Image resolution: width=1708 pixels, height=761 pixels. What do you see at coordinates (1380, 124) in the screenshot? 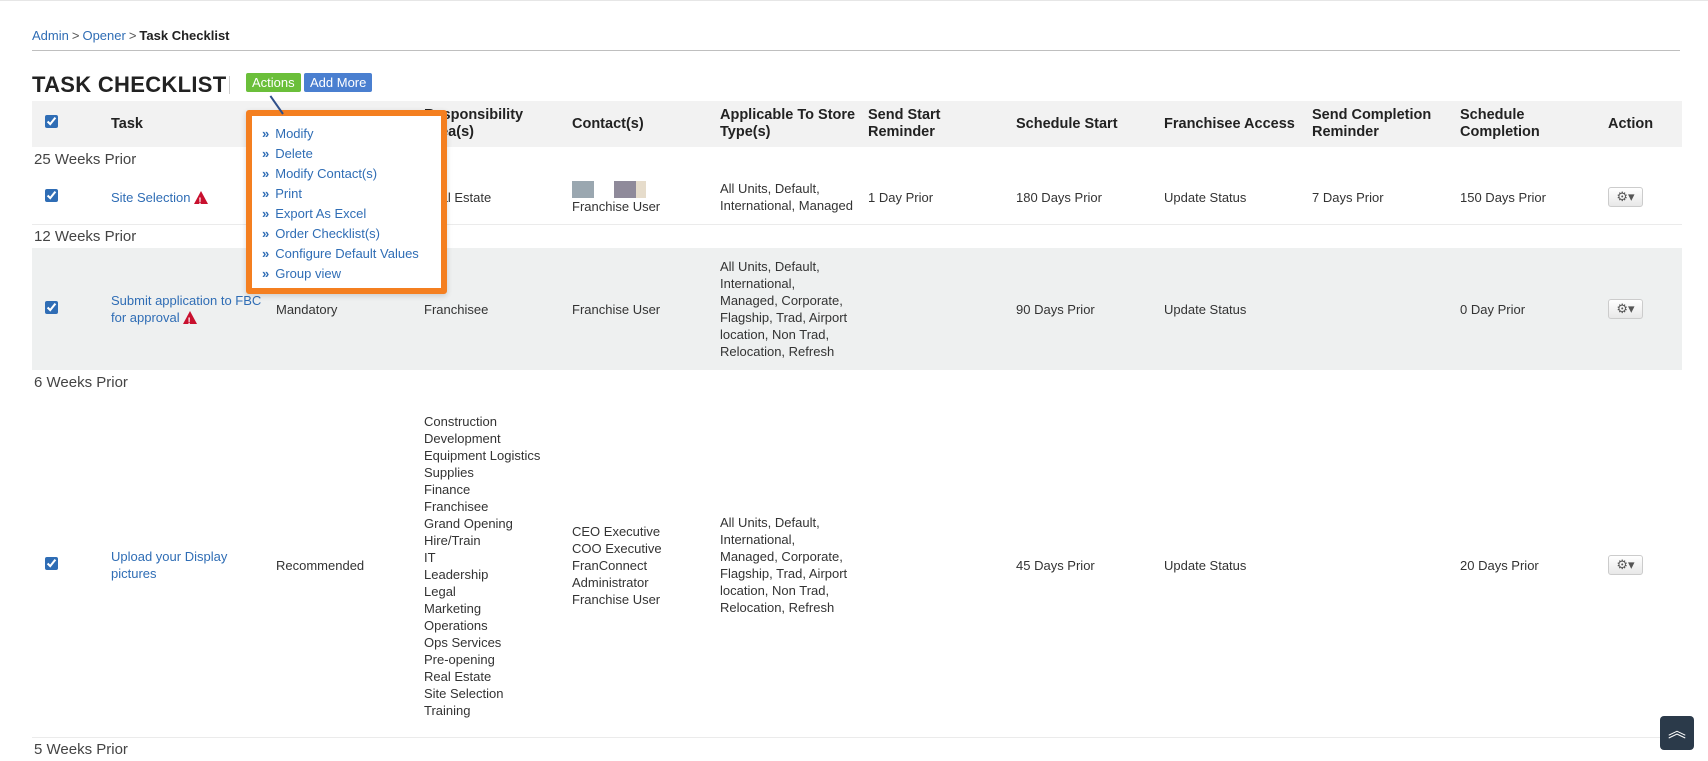
I see `header-send-completion: Send Completion Reminder` at bounding box center [1380, 124].